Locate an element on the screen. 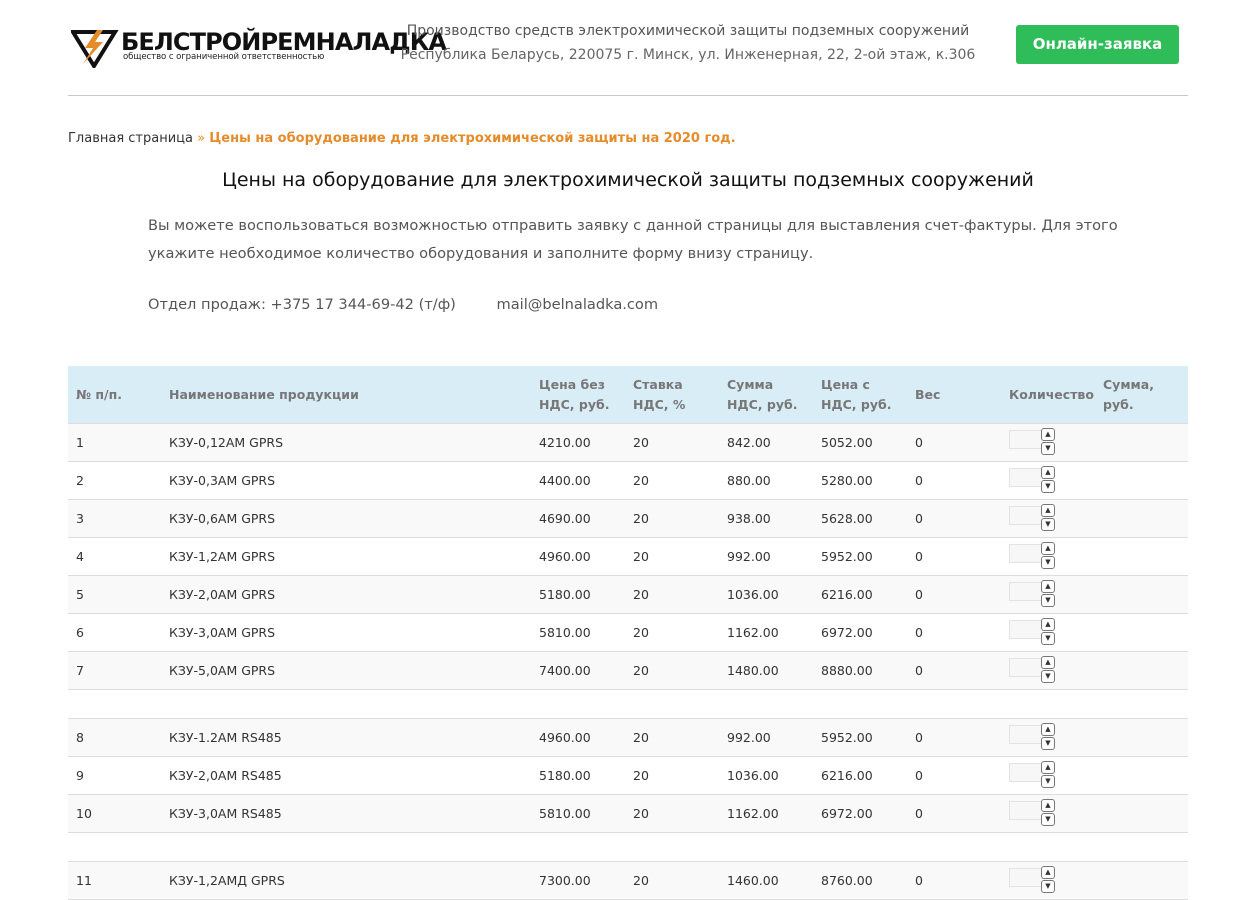 This screenshot has height=900, width=1251. price-cell: 5810.00 is located at coordinates (578, 632).